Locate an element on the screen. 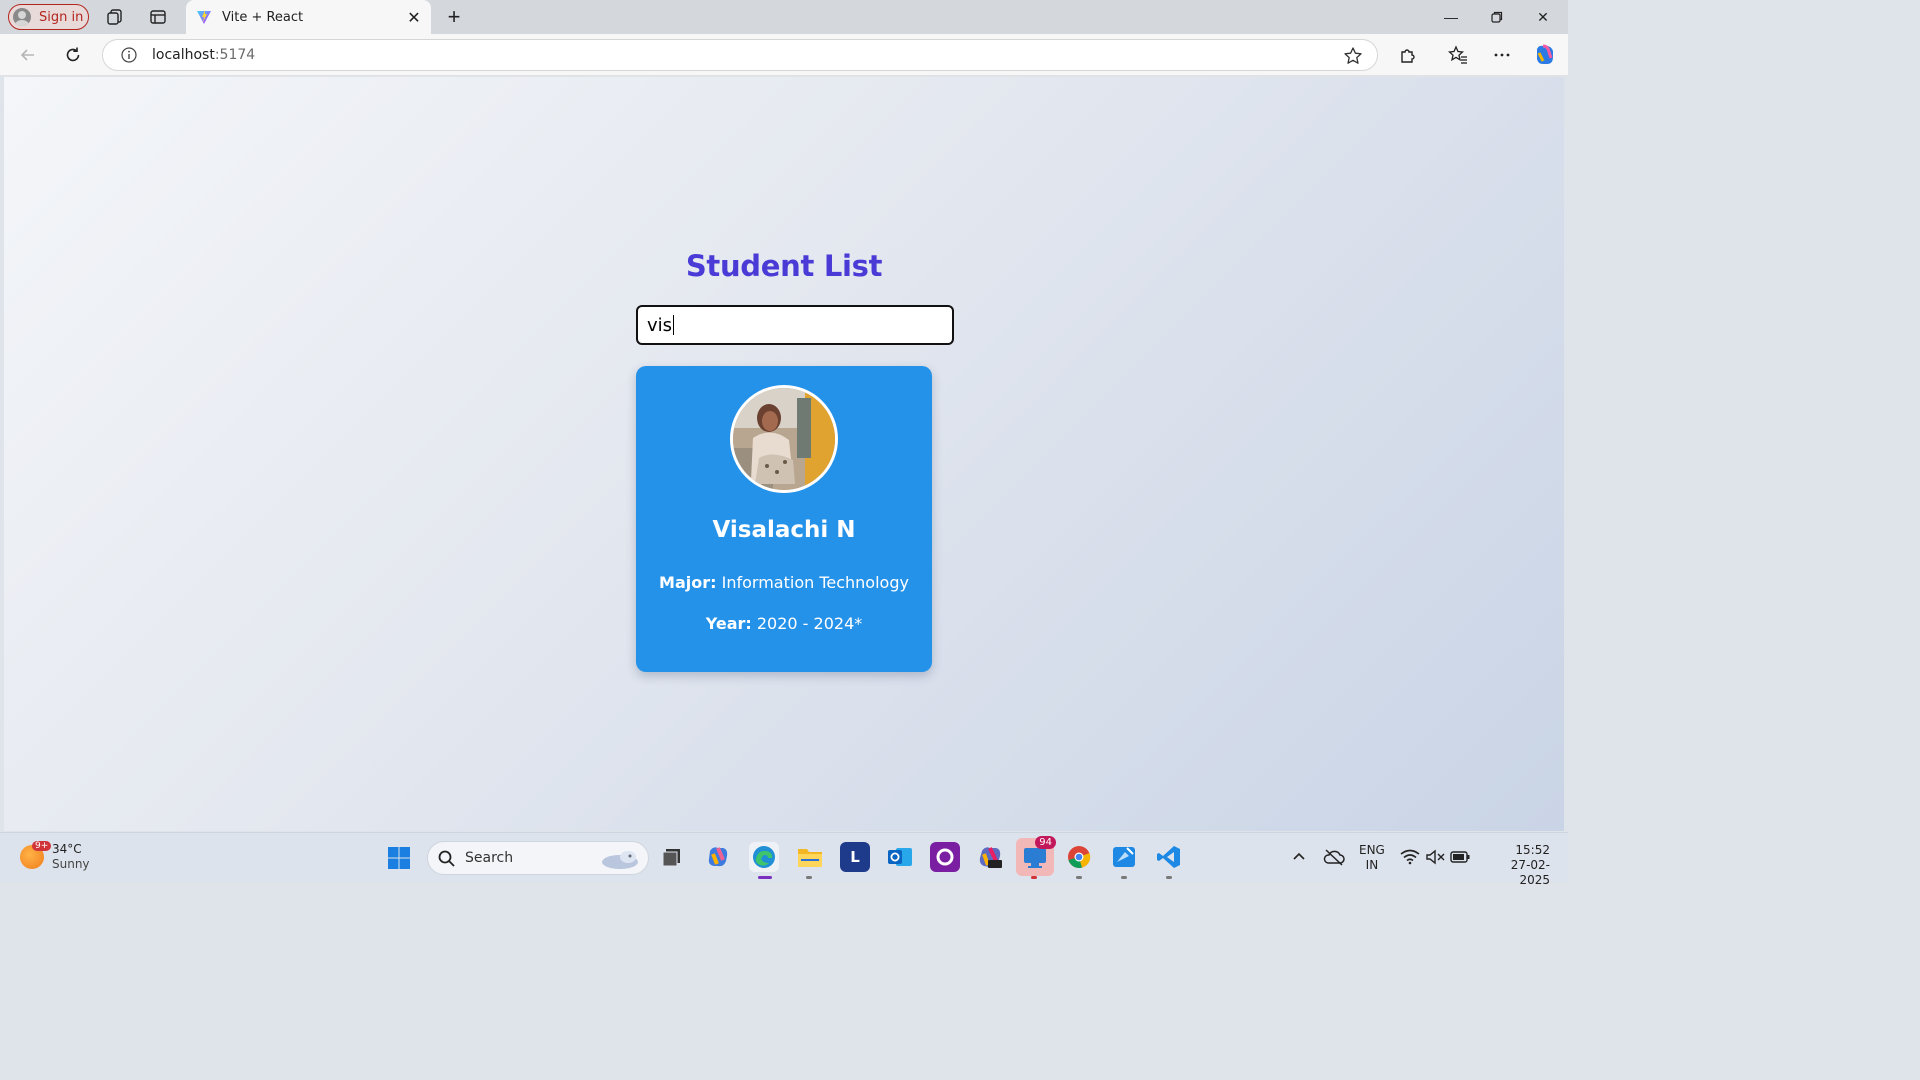 This screenshot has width=1920, height=1080. copilot-app is located at coordinates (718, 857).